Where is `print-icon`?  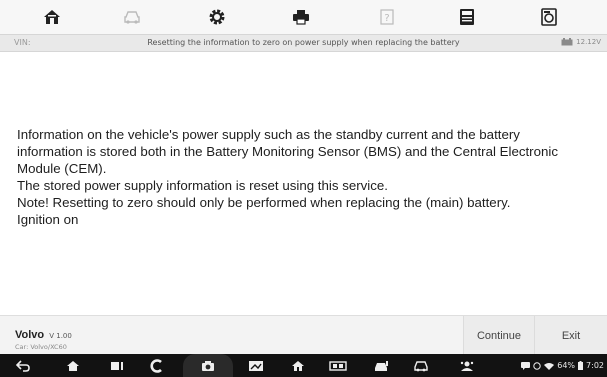 print-icon is located at coordinates (301, 17).